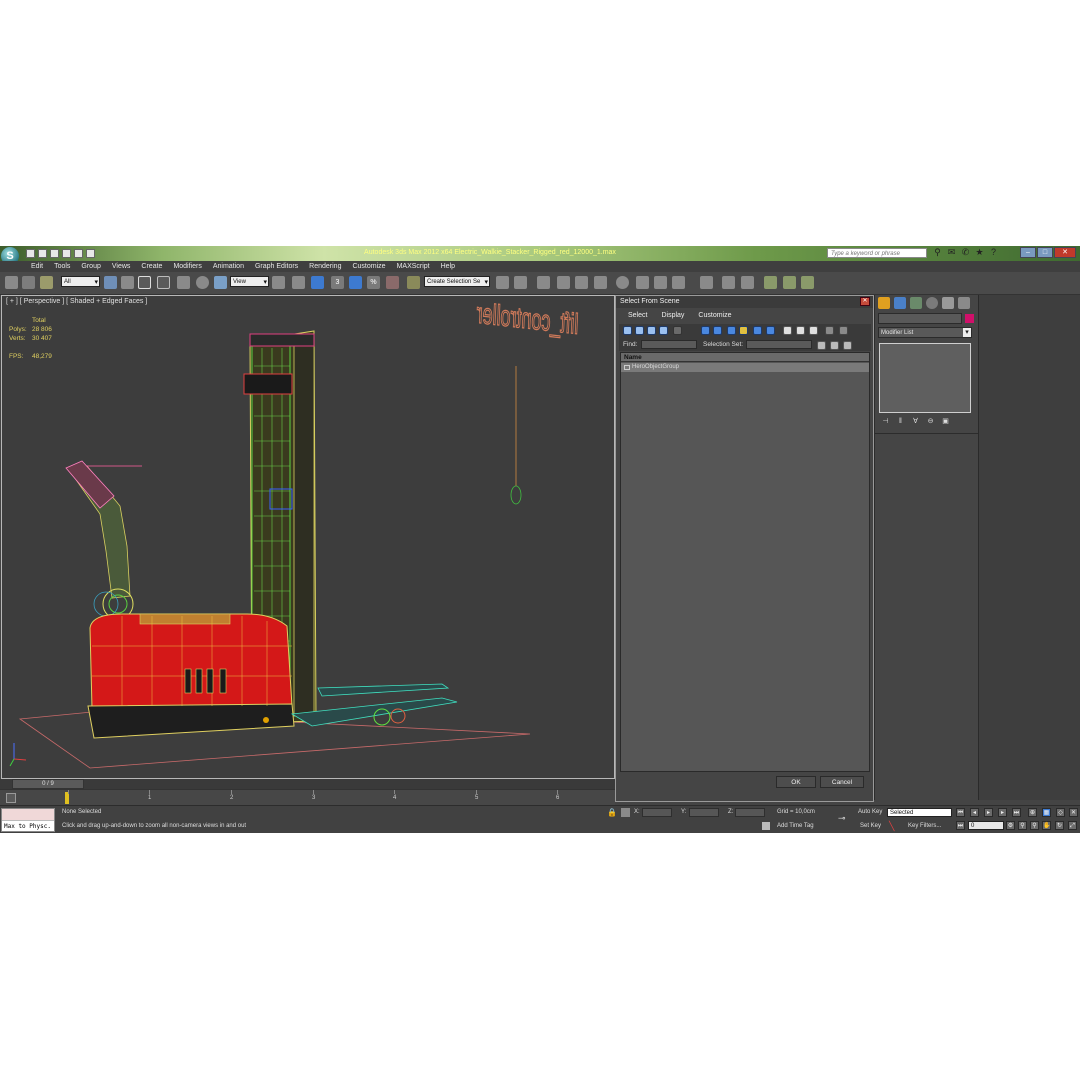 Image resolution: width=1080 pixels, height=1080 pixels. Describe the element at coordinates (28, 815) in the screenshot. I see `maxscript-output` at that location.